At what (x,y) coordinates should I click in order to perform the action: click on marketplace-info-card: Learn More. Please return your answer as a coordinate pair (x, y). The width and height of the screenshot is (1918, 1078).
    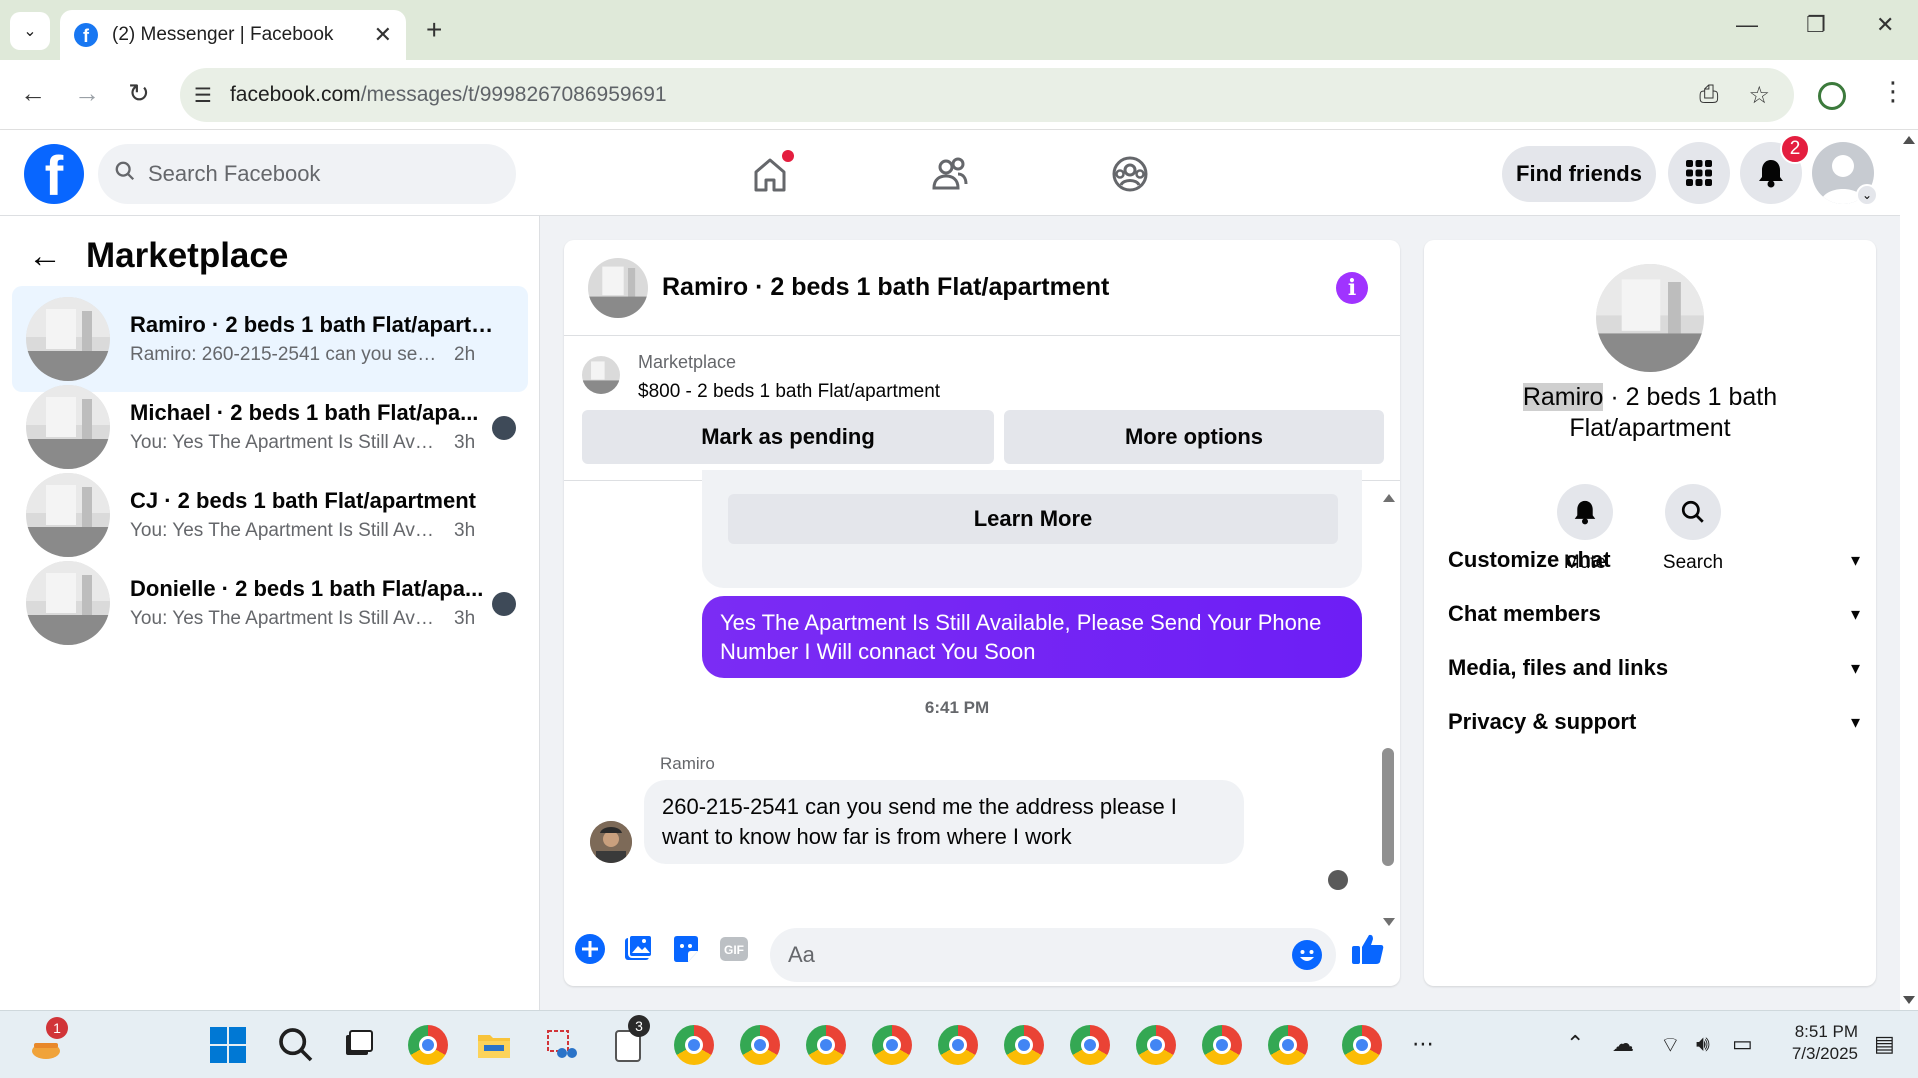
    Looking at the image, I should click on (1032, 529).